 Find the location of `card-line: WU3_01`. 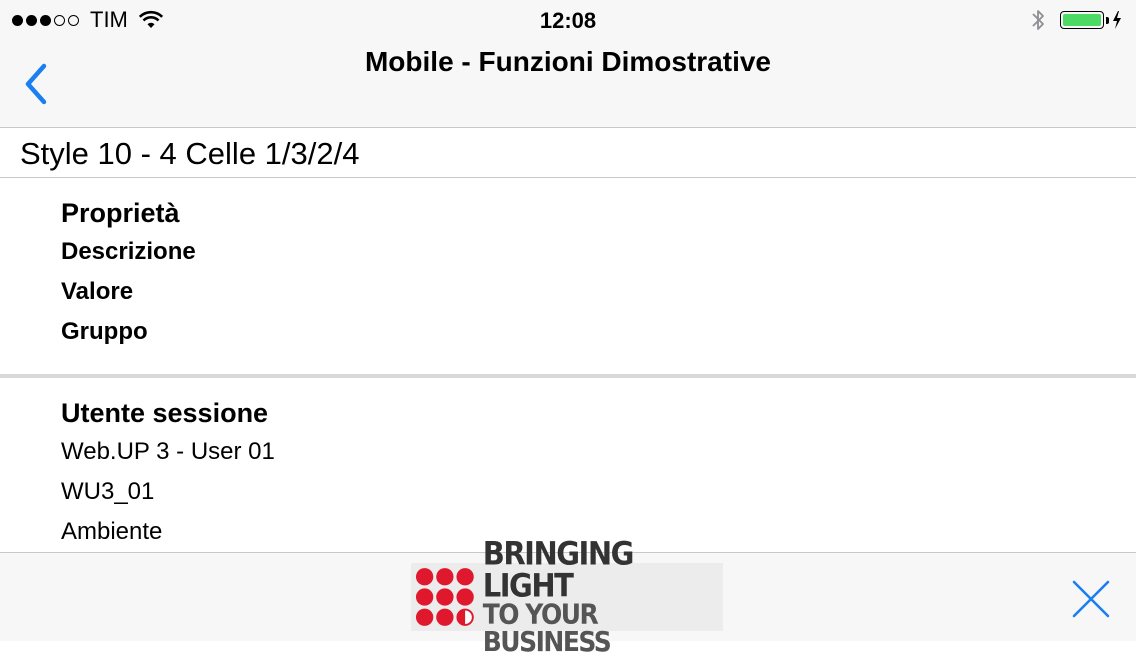

card-line: WU3_01 is located at coordinates (108, 491).